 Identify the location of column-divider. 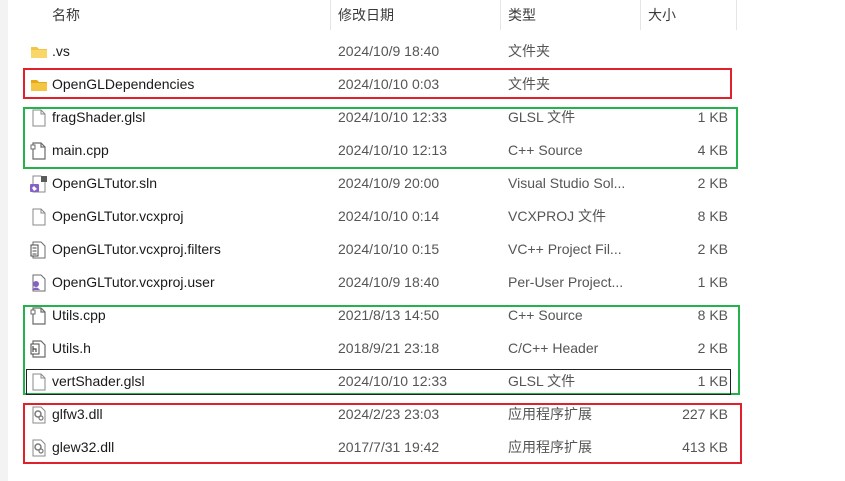
(736, 15).